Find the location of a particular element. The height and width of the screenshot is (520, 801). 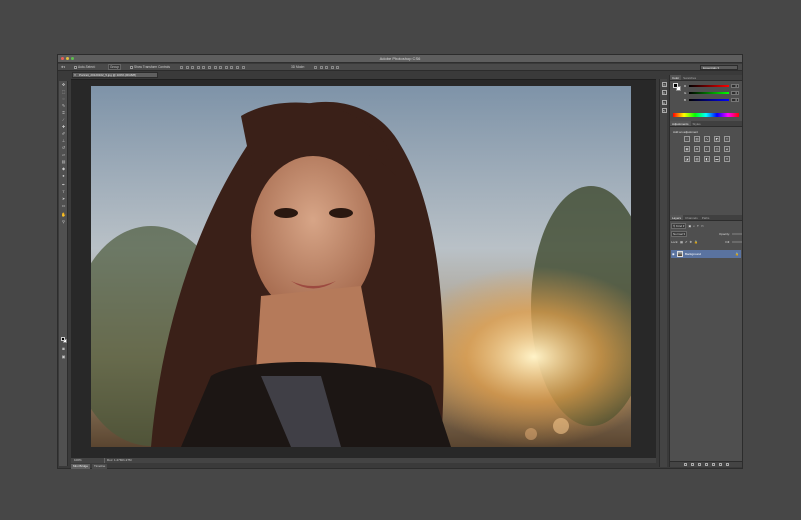

lock-transparent-icon: ▦ is located at coordinates (681, 242).